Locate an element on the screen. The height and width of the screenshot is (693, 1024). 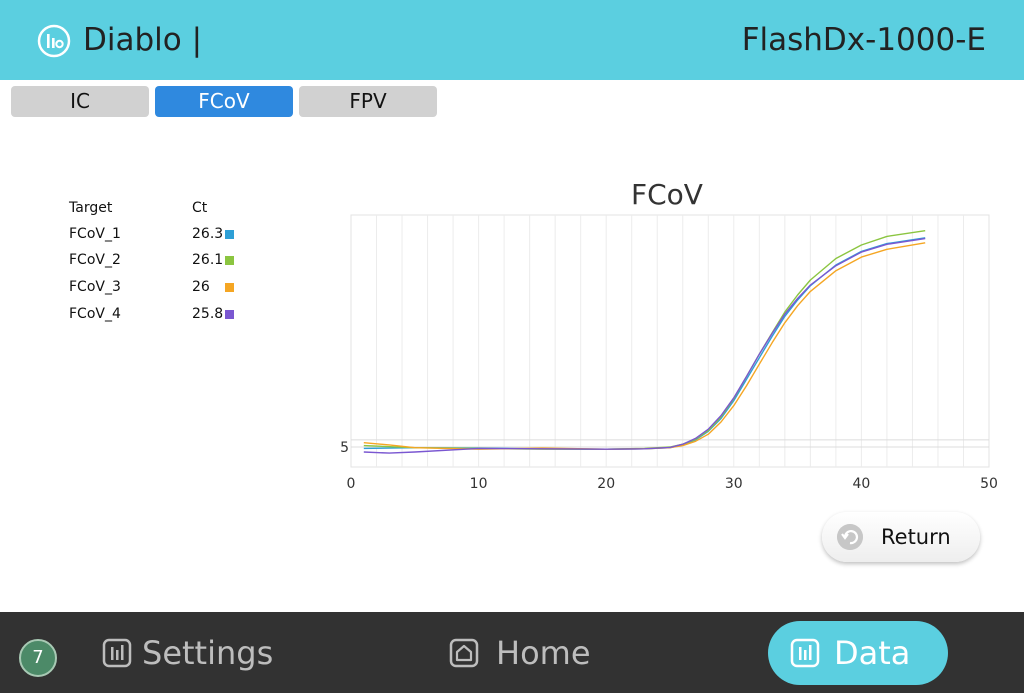
x-tick-label: 50 is located at coordinates (989, 484).